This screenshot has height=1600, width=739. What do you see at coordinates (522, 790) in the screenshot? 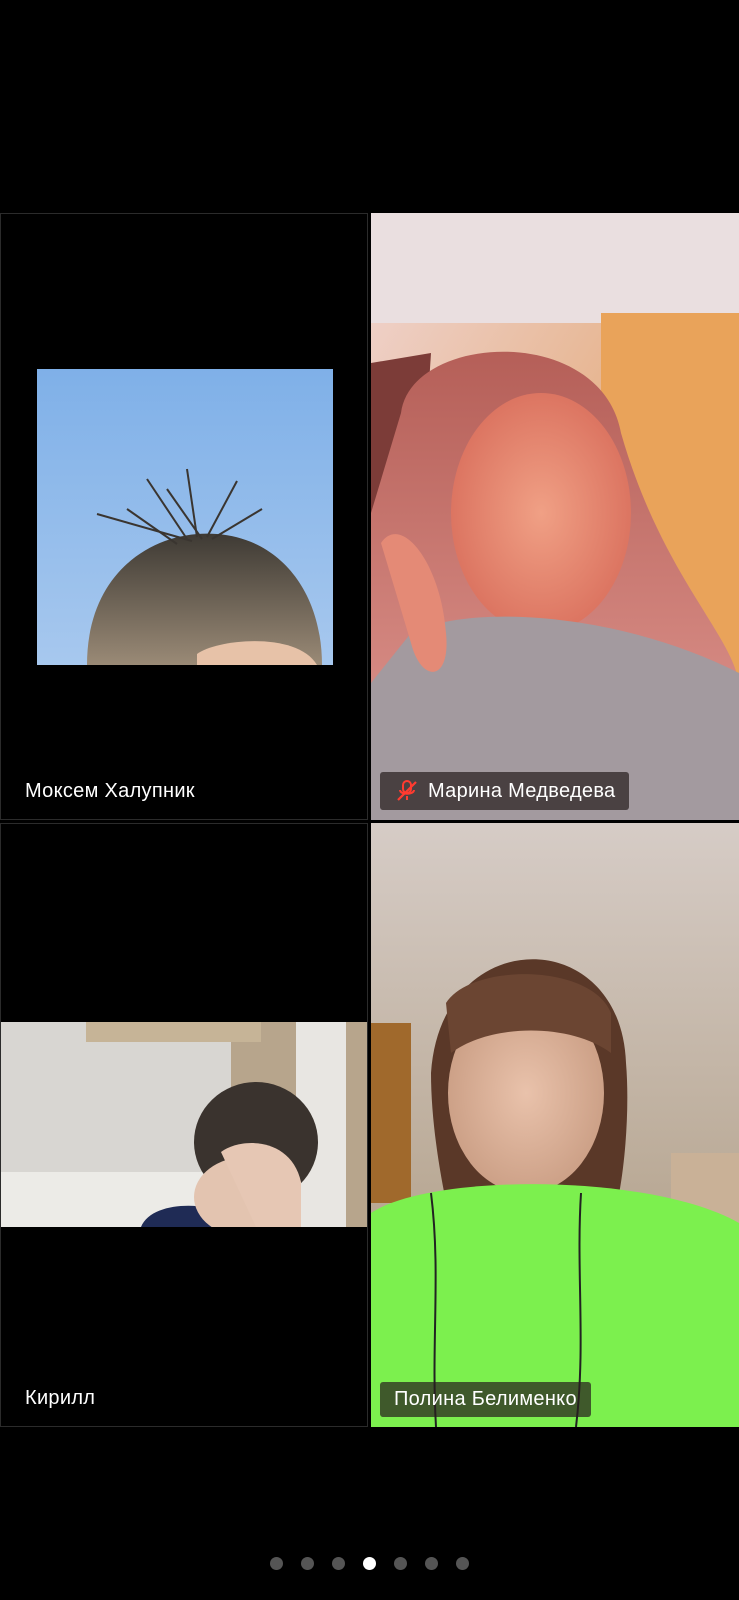
I see `participant-name: Марина Медведева` at bounding box center [522, 790].